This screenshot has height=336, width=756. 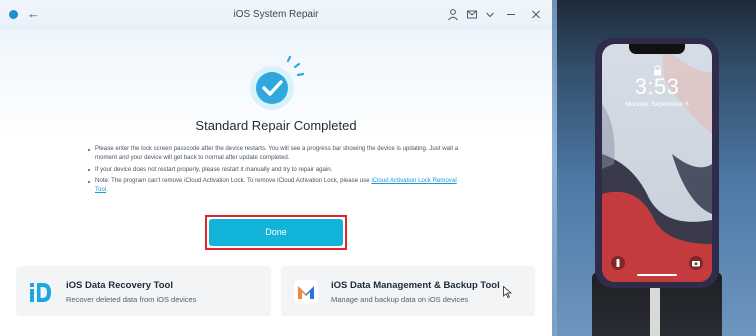 What do you see at coordinates (618, 263) in the screenshot?
I see `flashlight-icon` at bounding box center [618, 263].